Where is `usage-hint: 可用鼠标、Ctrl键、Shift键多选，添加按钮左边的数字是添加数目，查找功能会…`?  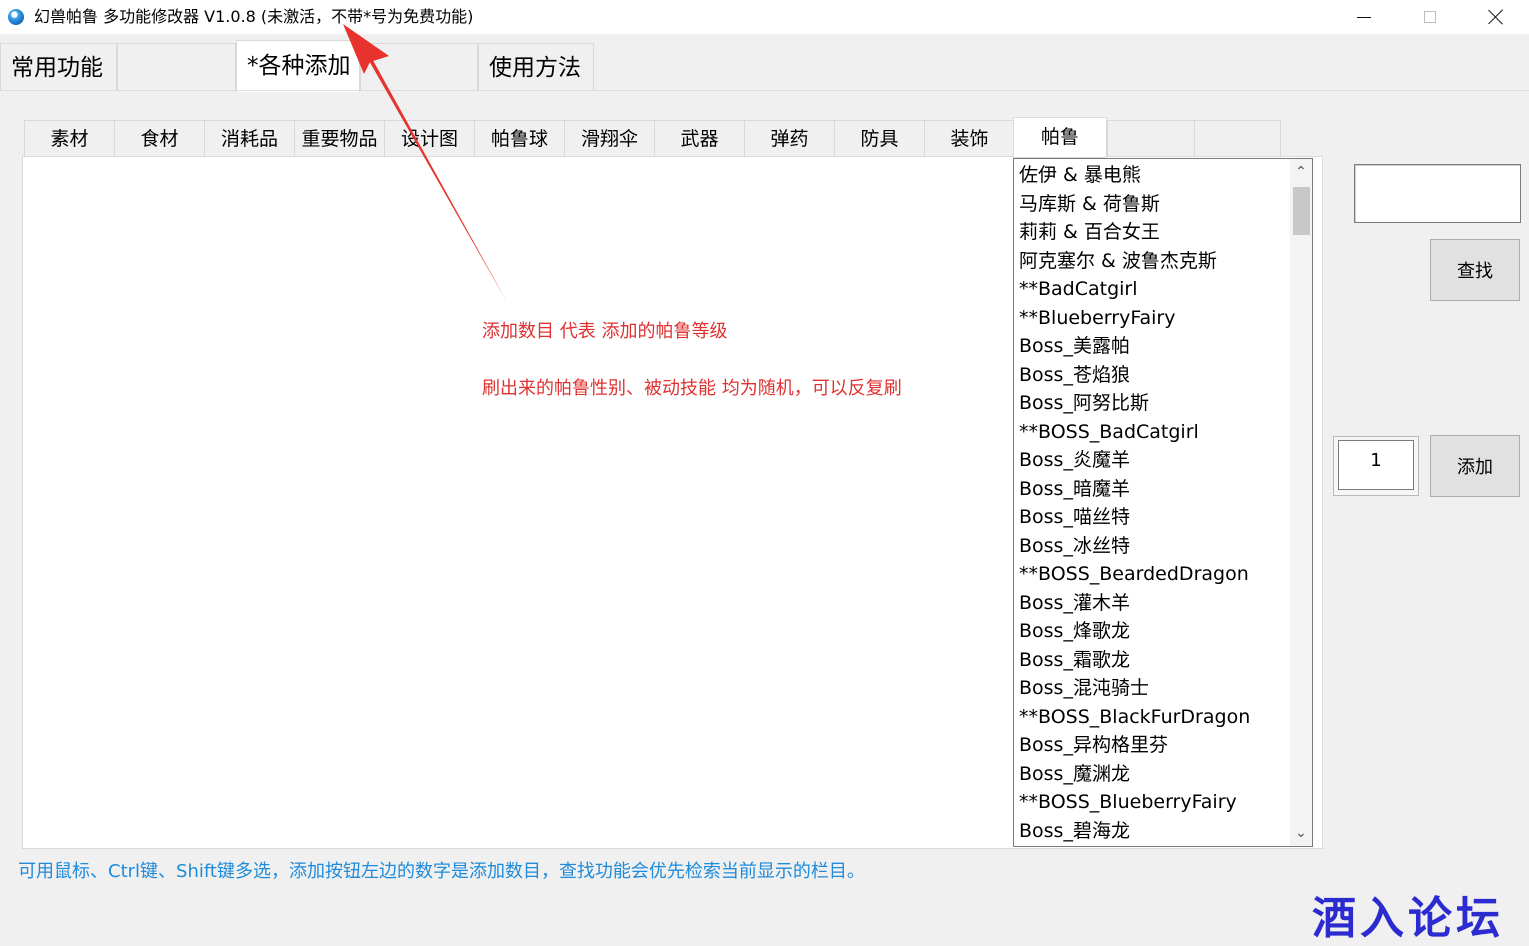 usage-hint: 可用鼠标、Ctrl键、Shift键多选，添加按钮左边的数字是添加数目，查找功能会… is located at coordinates (441, 871).